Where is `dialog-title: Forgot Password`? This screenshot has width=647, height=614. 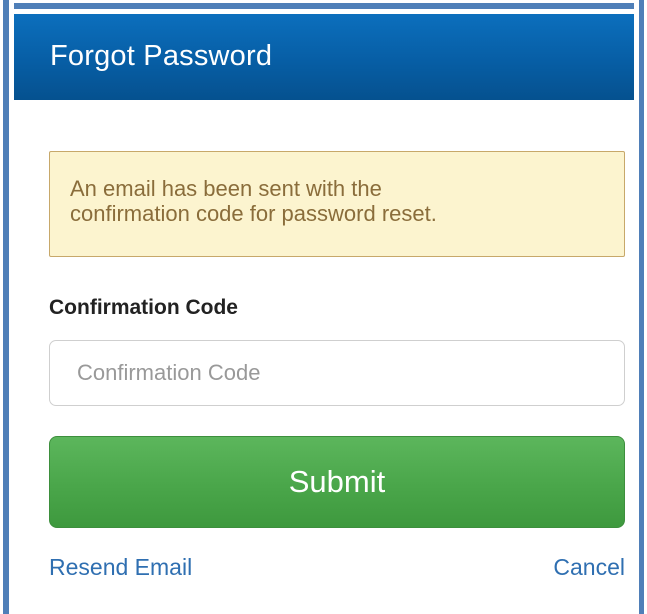
dialog-title: Forgot Password is located at coordinates (161, 56).